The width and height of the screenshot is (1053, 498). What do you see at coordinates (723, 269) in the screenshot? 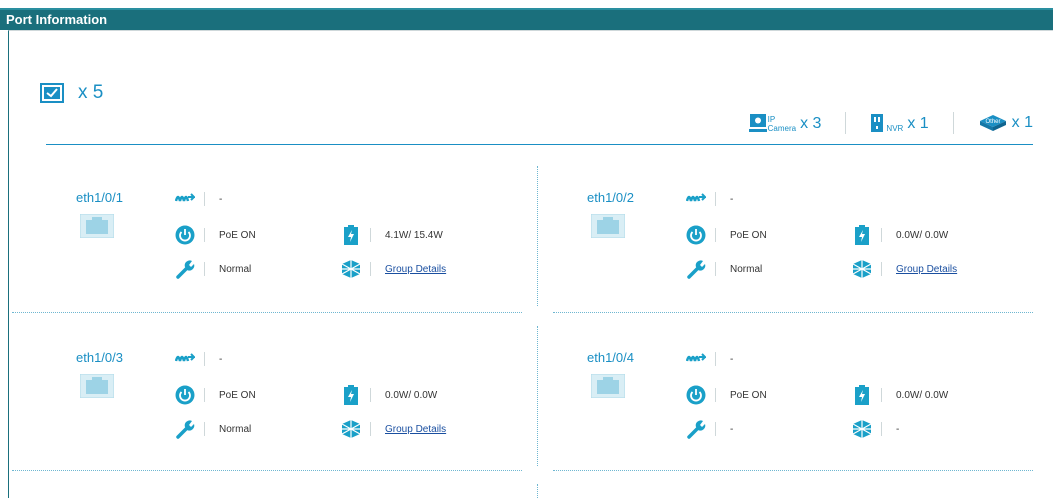
I see `port-status-row: Normal` at bounding box center [723, 269].